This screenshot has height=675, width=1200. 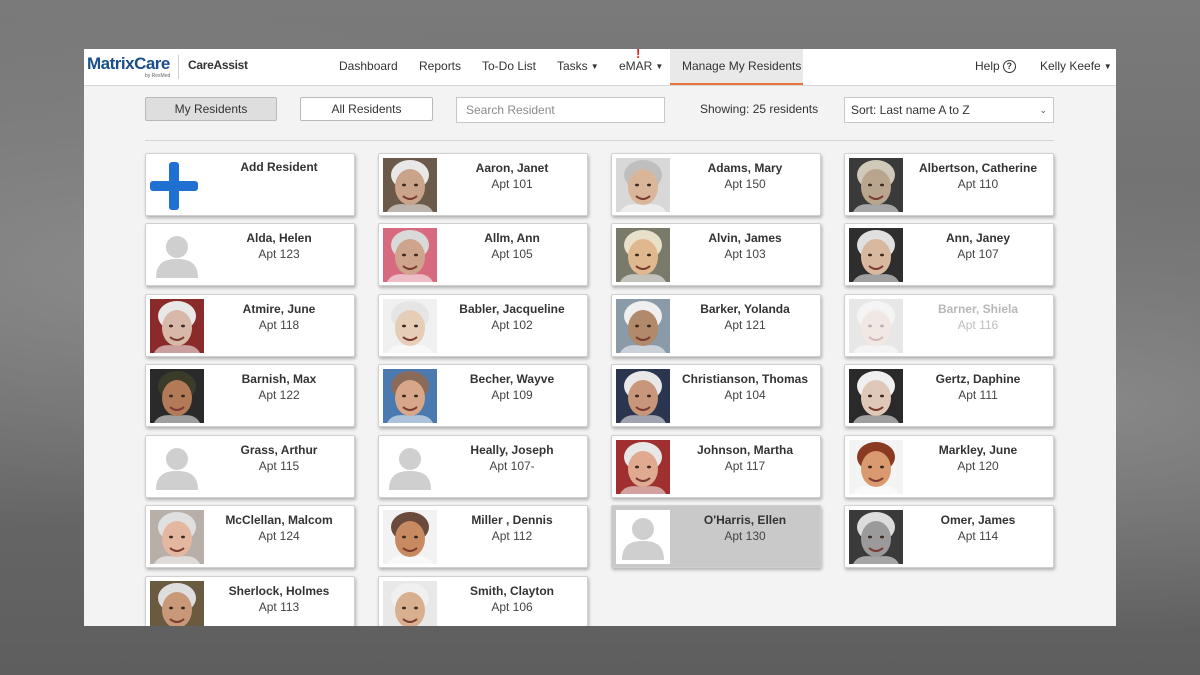 What do you see at coordinates (250, 395) in the screenshot?
I see `resident-card: Barnish, Max Apt 122` at bounding box center [250, 395].